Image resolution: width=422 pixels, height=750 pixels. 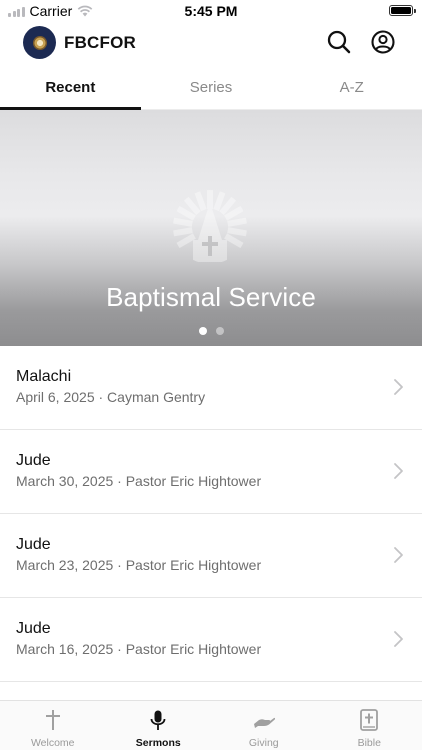 I want to click on bottom-tab-bar: Welcome Sermons Giving Bible, so click(x=211, y=725).